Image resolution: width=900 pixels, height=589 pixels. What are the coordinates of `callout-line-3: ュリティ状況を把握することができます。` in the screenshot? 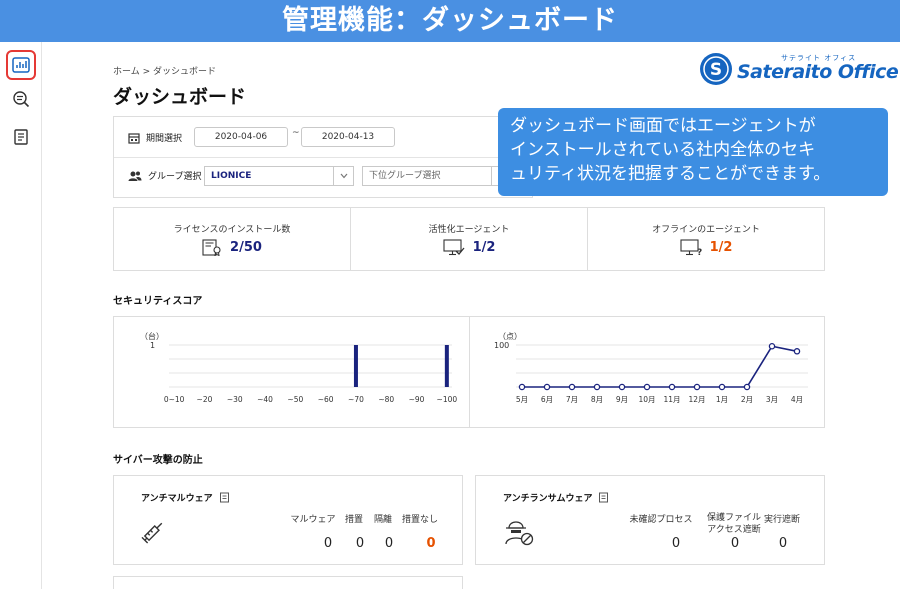 It's located at (670, 174).